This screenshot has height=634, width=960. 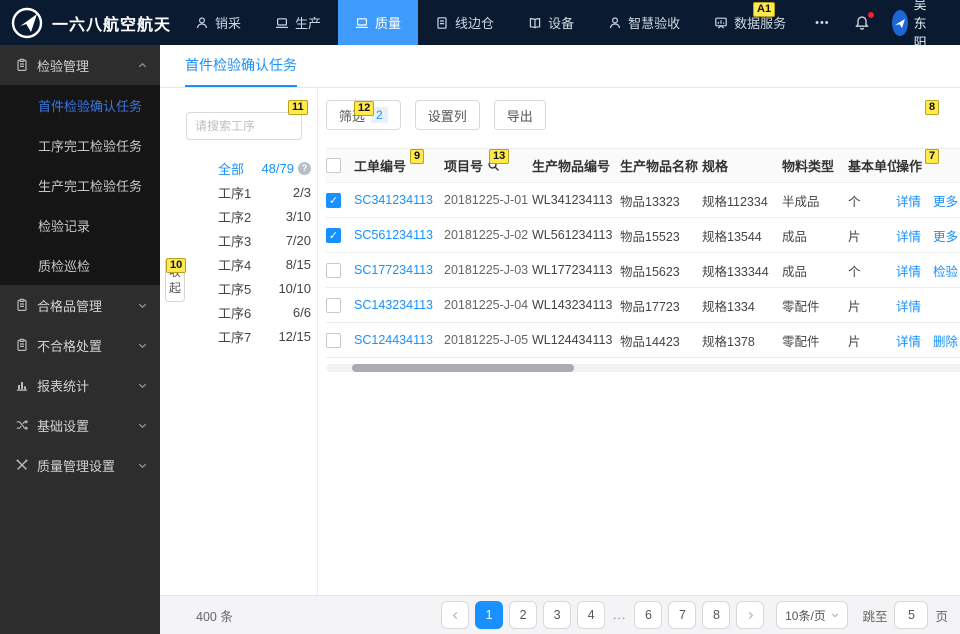 What do you see at coordinates (808, 166) in the screenshot?
I see `header-material-type: 物料类型` at bounding box center [808, 166].